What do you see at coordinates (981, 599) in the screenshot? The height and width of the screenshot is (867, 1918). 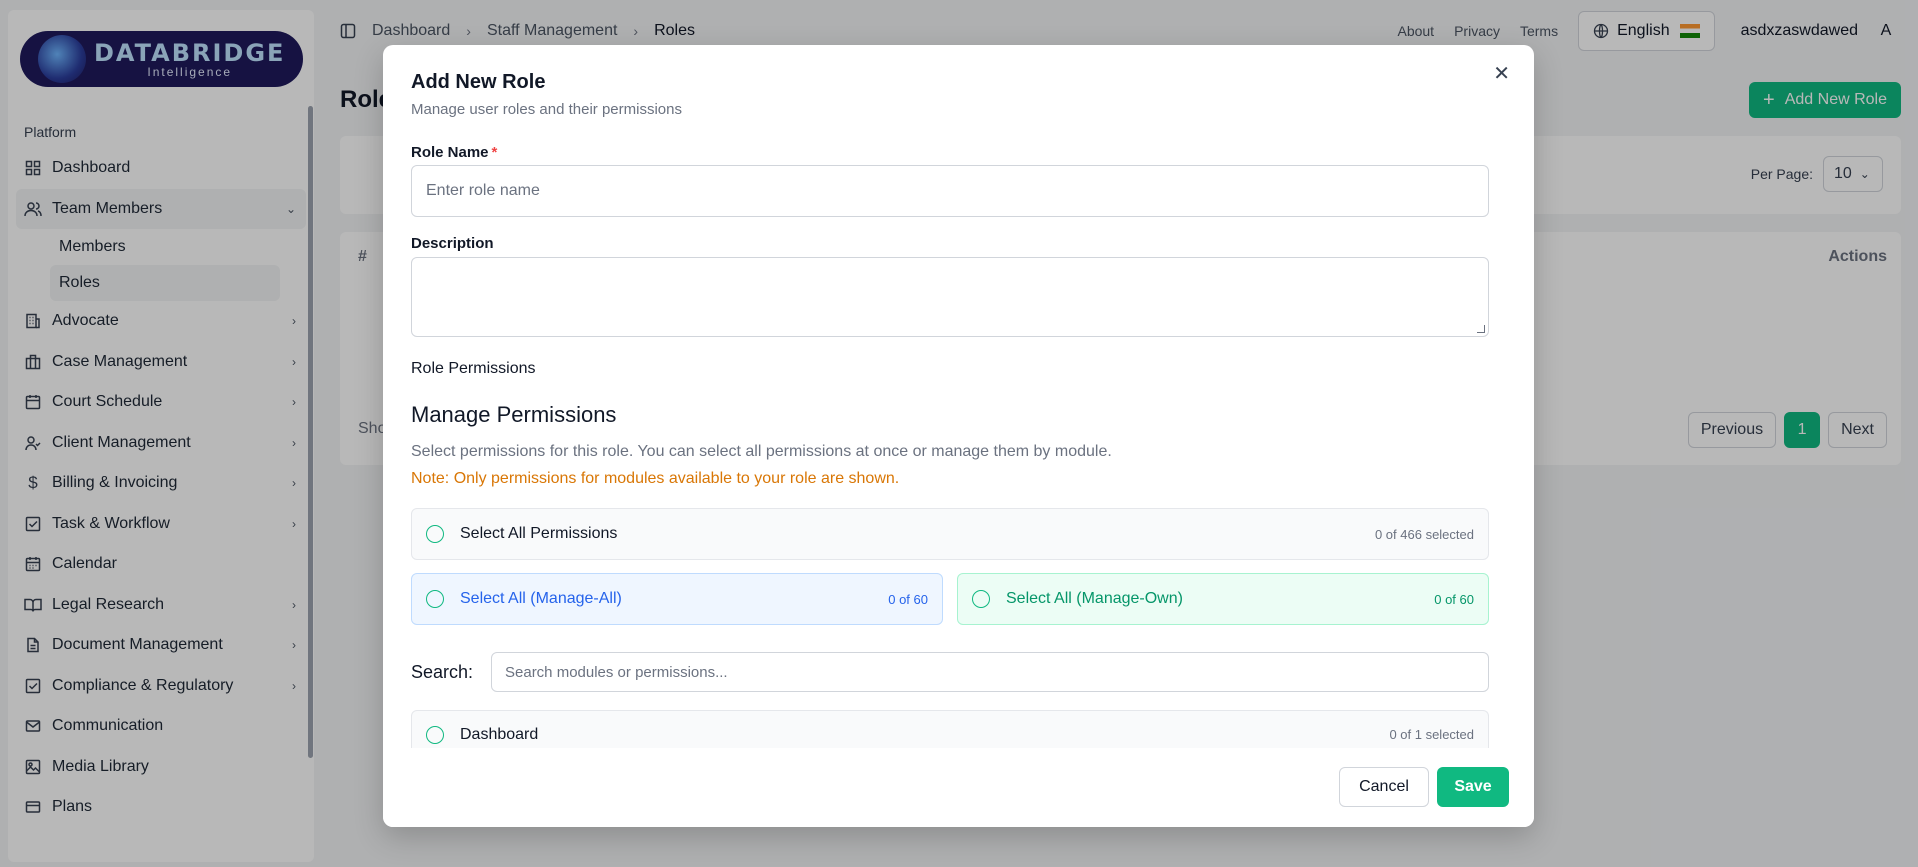 I see `manage-own-checkbox` at bounding box center [981, 599].